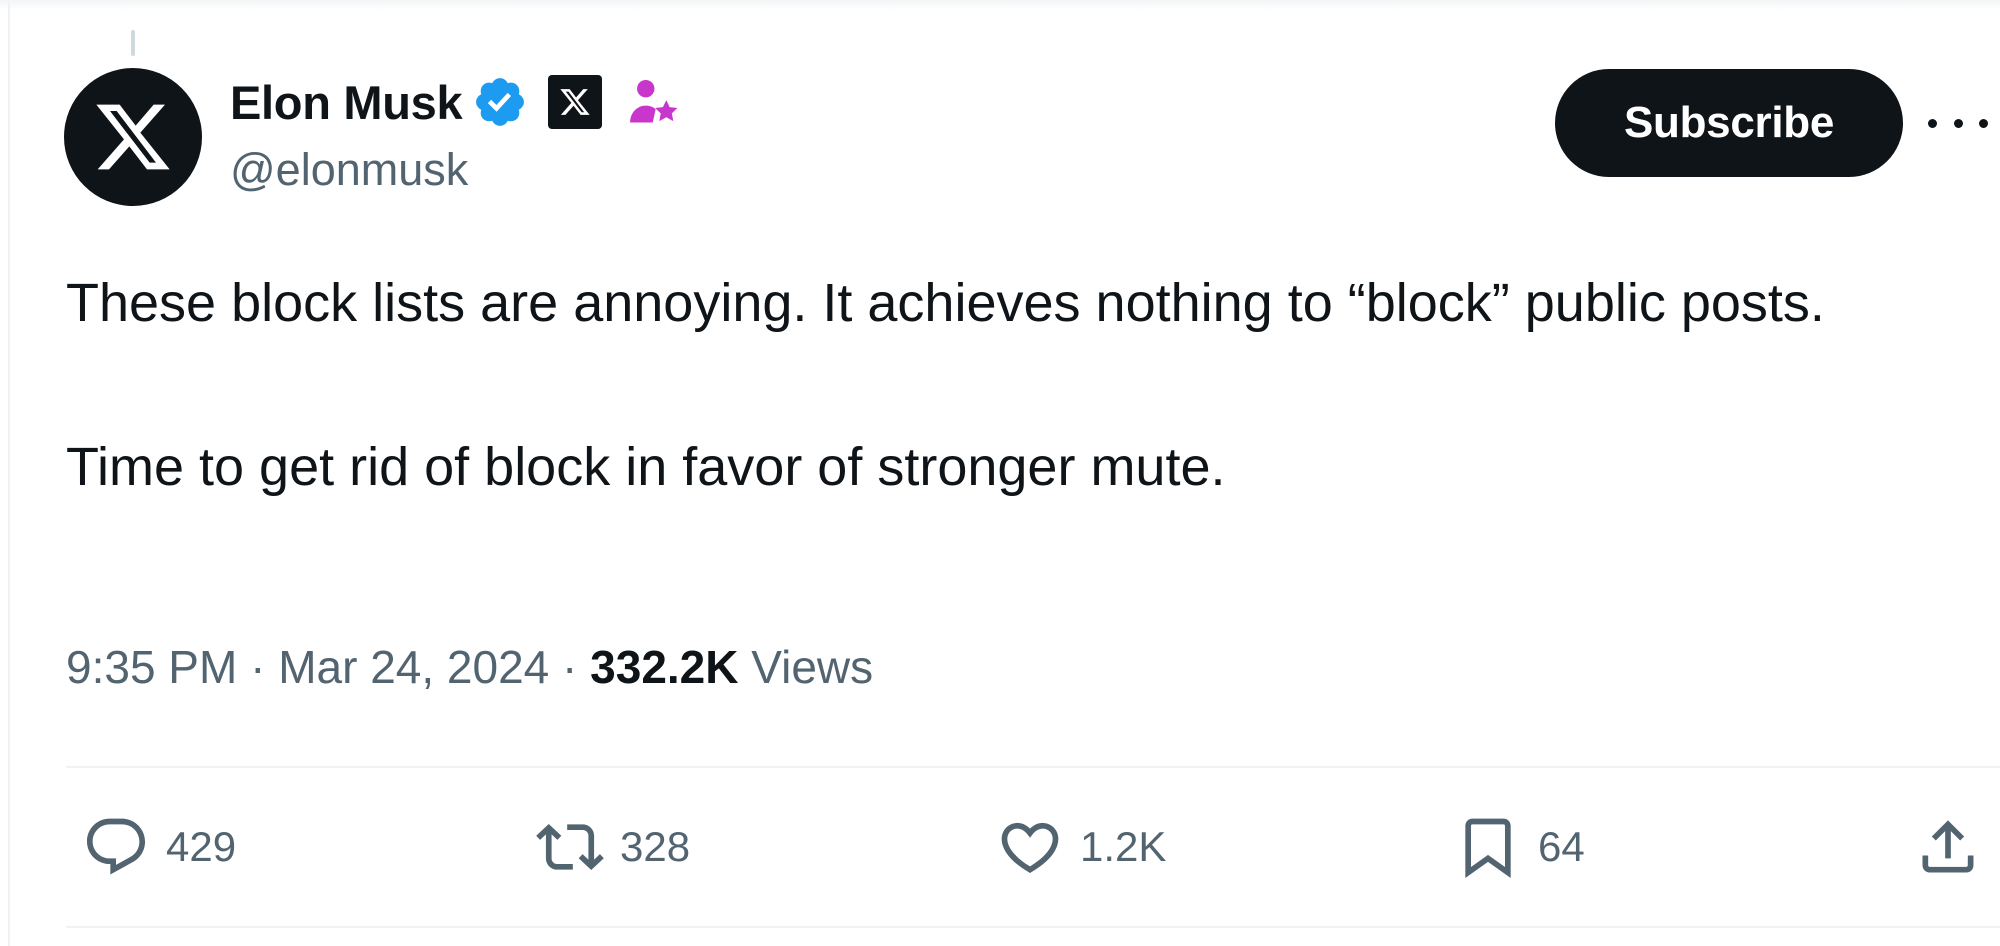 This screenshot has width=2000, height=946. I want to click on share-icon, so click(1948, 846).